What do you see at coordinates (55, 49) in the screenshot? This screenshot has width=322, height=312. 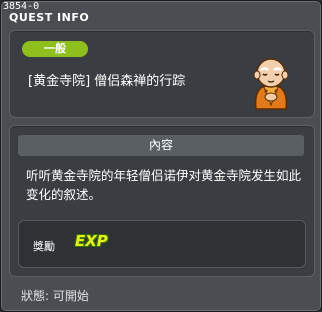 I see `quest-category-badge: 一般` at bounding box center [55, 49].